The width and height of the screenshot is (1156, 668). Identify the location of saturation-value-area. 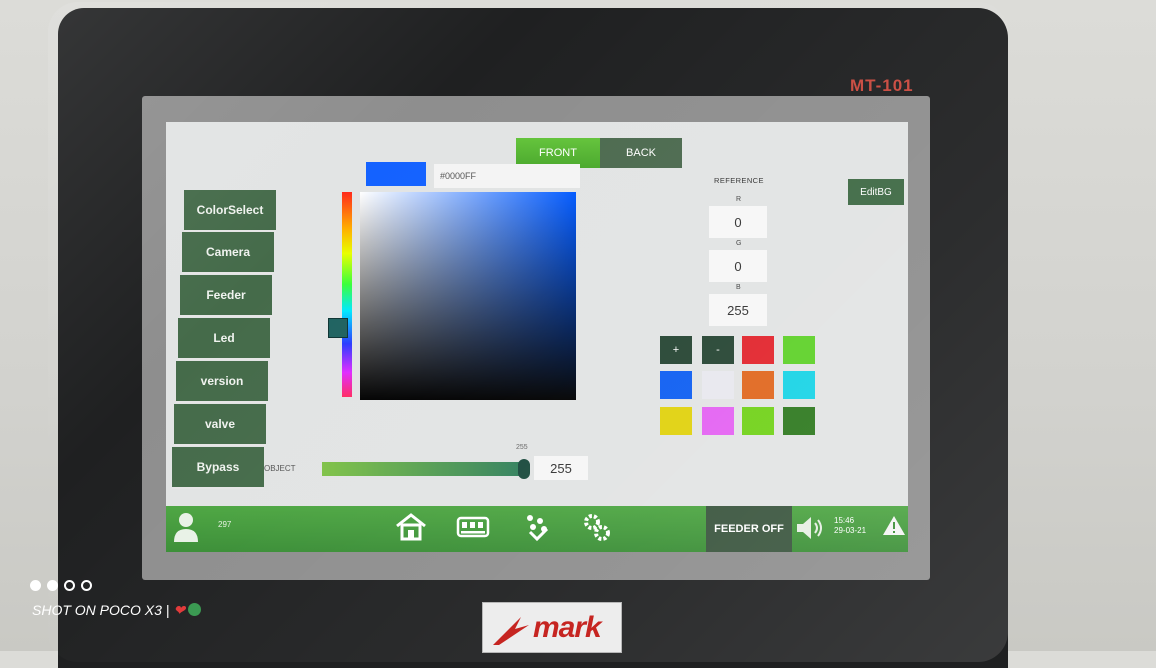
(468, 296).